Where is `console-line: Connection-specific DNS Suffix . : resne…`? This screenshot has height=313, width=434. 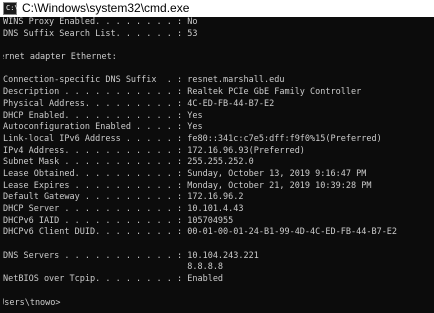
console-line: Connection-specific DNS Suffix . : resne… is located at coordinates (144, 80).